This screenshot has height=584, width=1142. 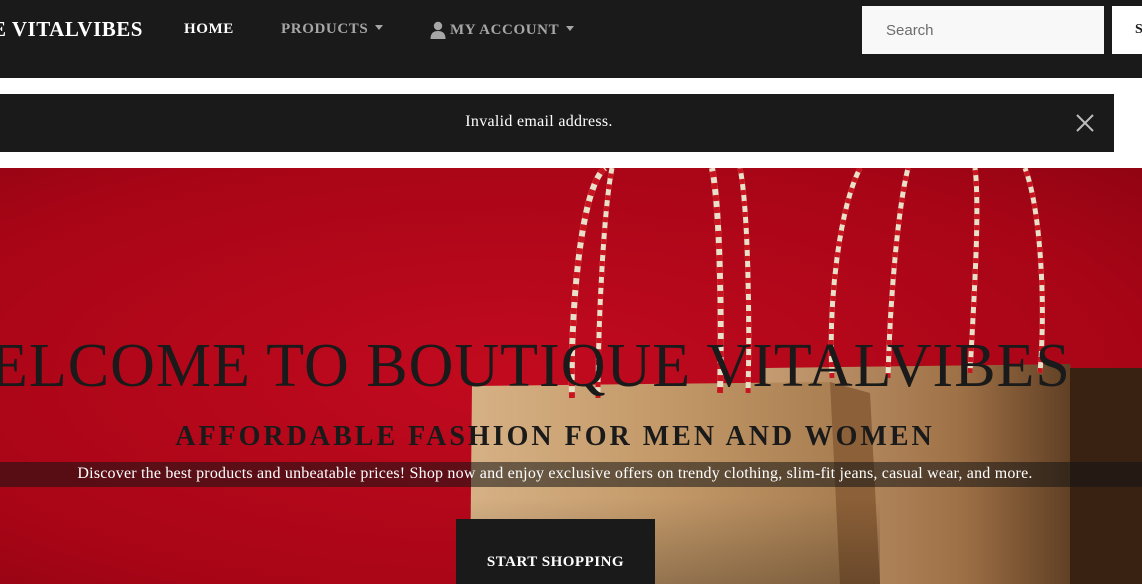 I want to click on search-input, so click(x=983, y=30).